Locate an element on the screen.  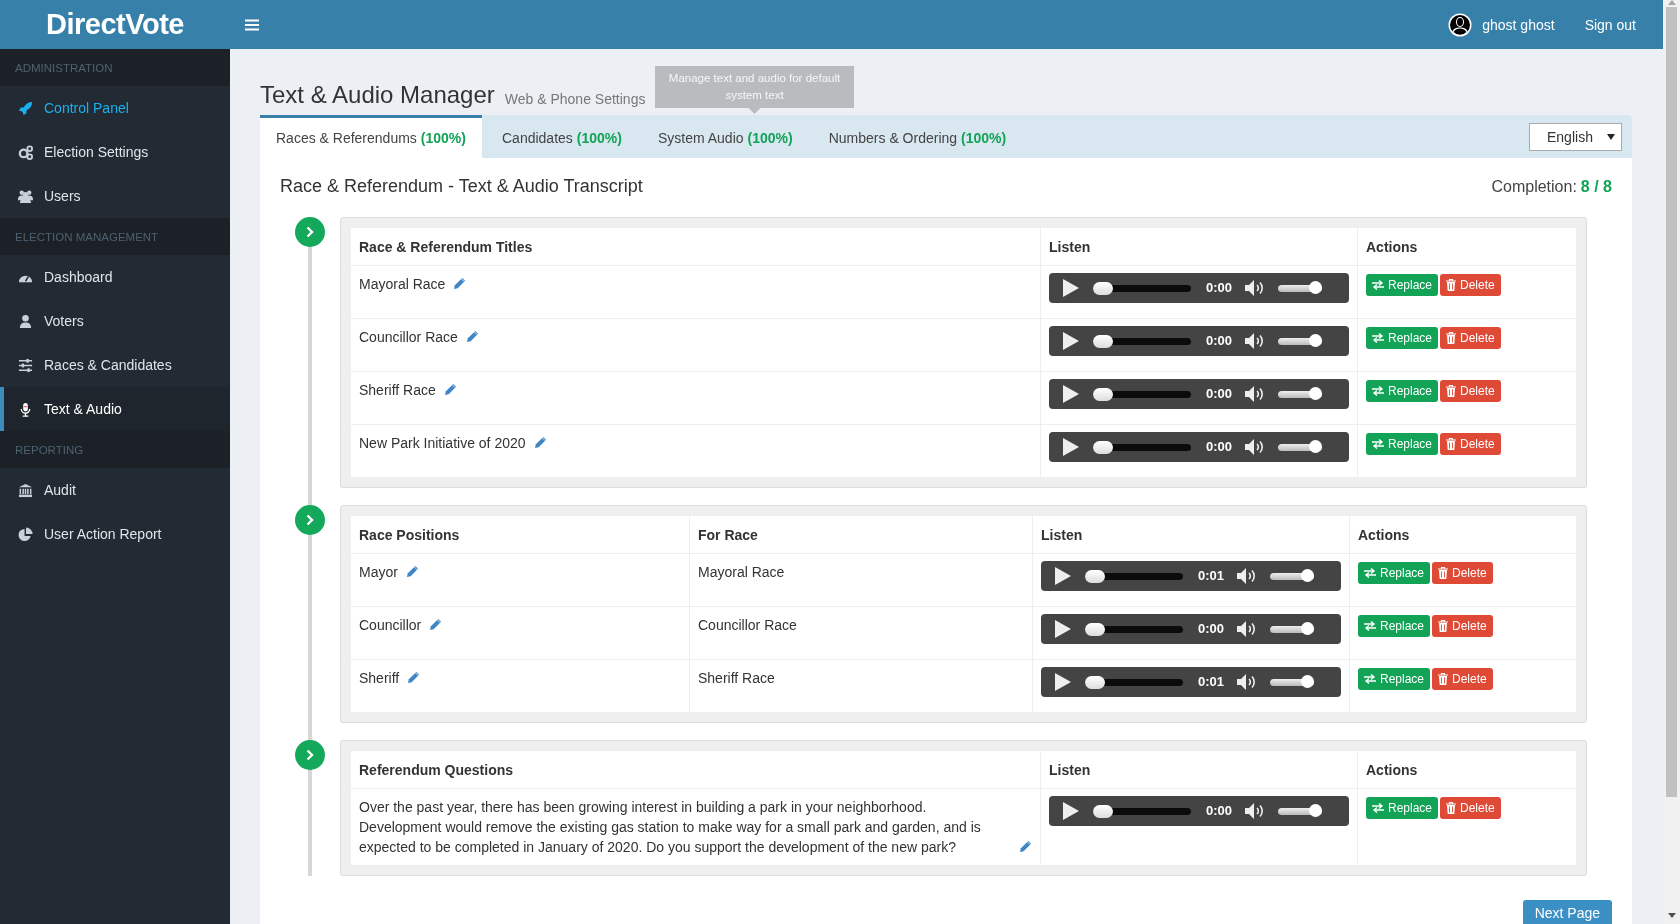
sign-out-link: Sign out is located at coordinates (1610, 24).